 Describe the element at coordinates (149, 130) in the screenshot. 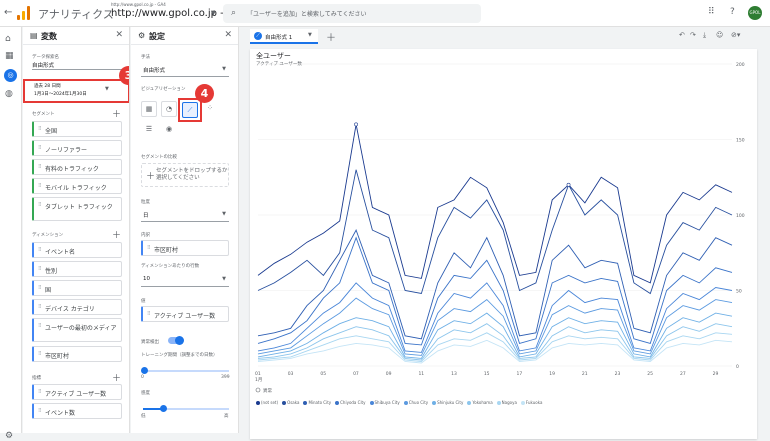

I see `bar-chart-viz-icon: ☰` at that location.